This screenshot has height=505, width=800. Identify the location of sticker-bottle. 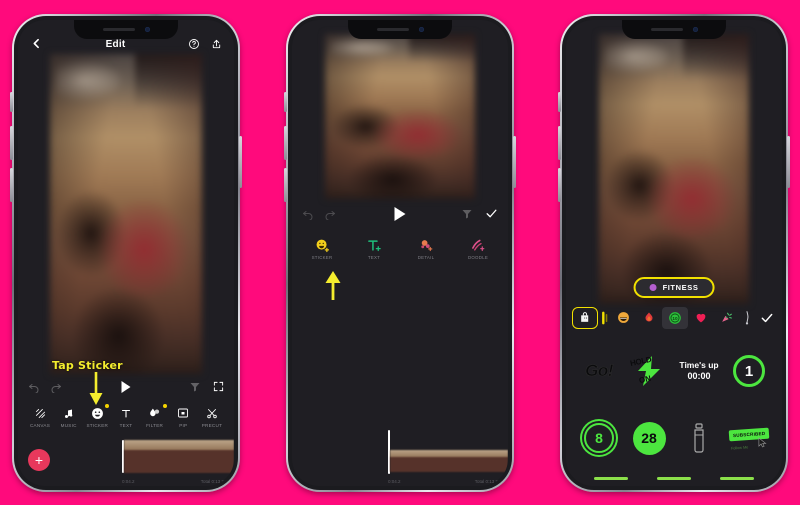
(699, 438).